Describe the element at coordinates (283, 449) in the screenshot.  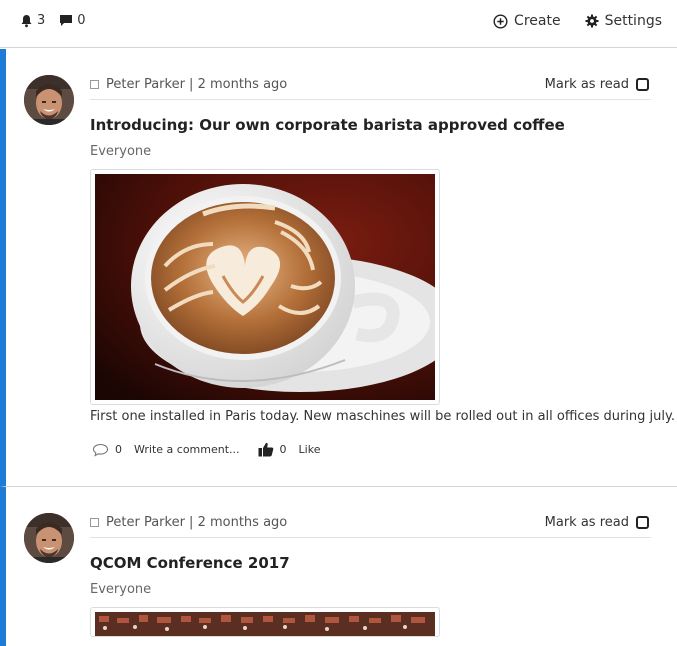
I see `likes-count: 0` at that location.